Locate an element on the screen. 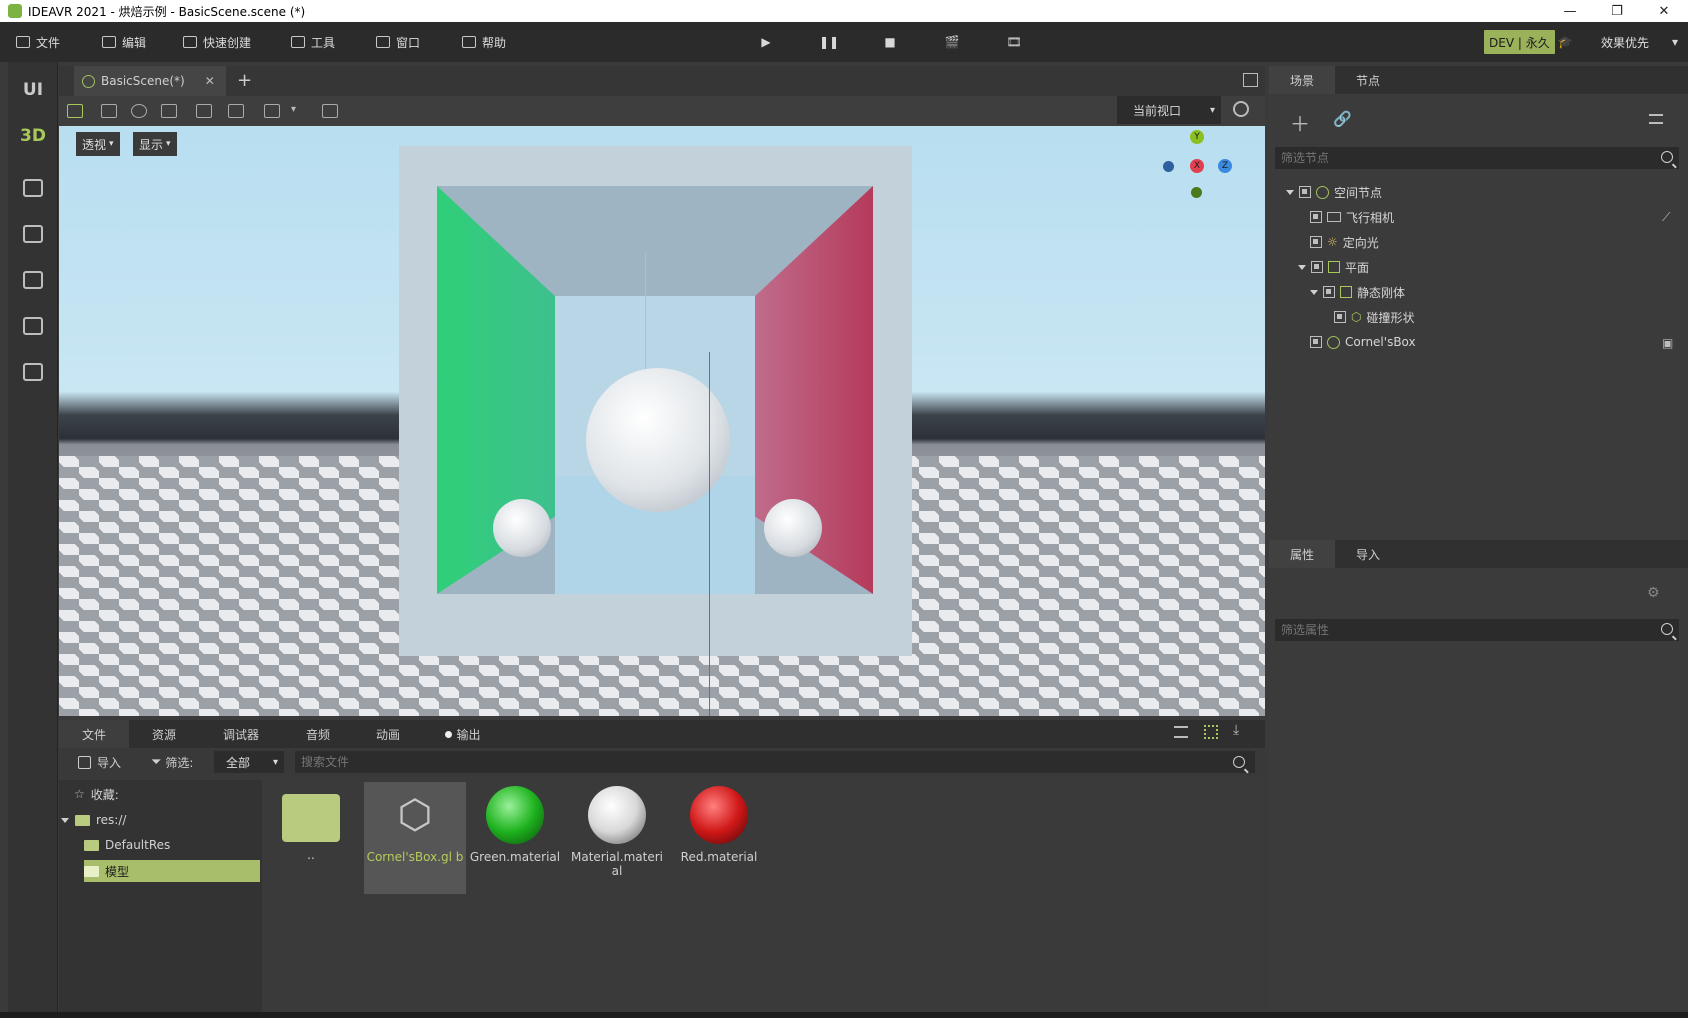  tab-animation: 动画 is located at coordinates (388, 734).